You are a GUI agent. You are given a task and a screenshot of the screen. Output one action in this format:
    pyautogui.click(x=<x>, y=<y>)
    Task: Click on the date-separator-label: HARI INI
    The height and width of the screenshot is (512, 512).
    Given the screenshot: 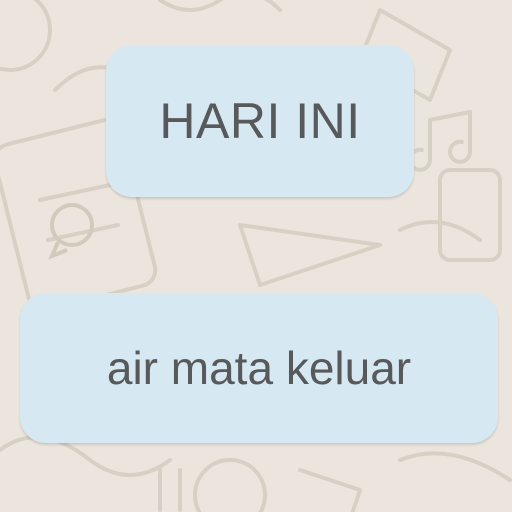 What is the action you would take?
    pyautogui.click(x=260, y=121)
    